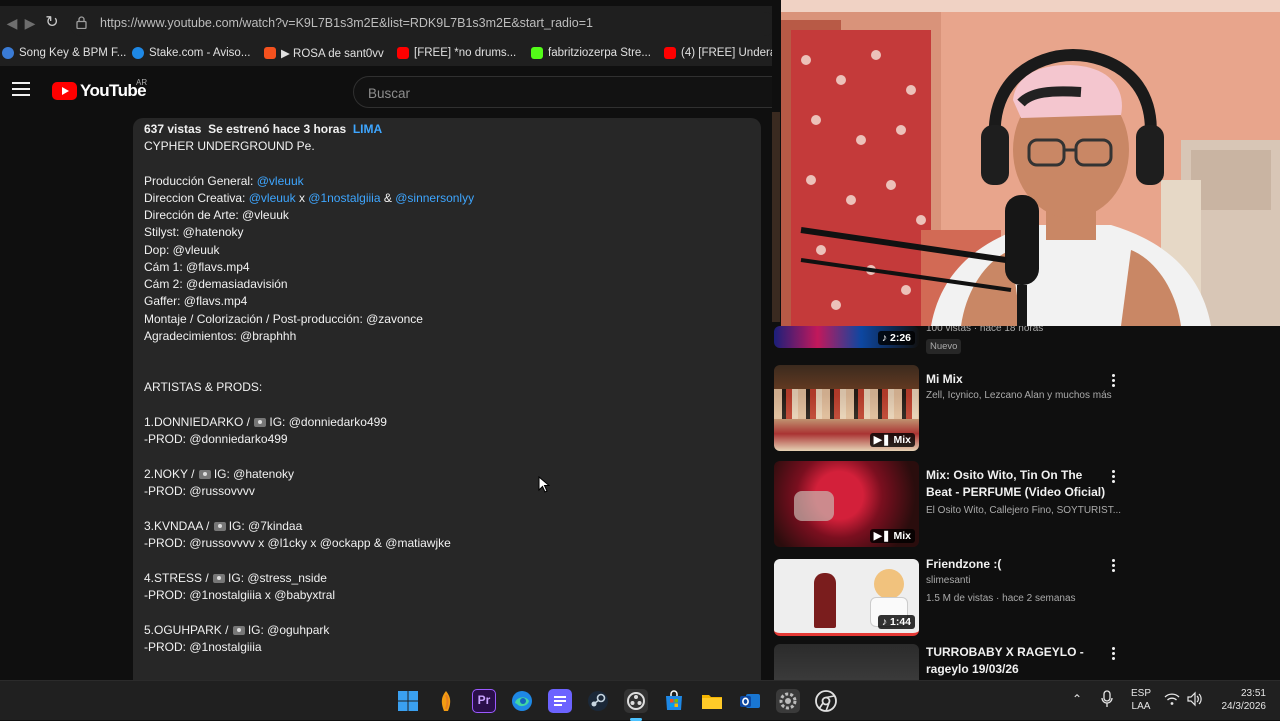 This screenshot has width=1280, height=721. I want to click on related-thumbnail: ♪ 1:44, so click(846, 597).